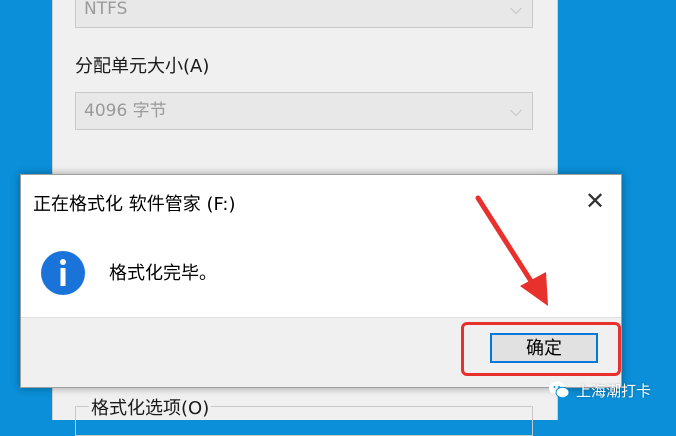 The height and width of the screenshot is (436, 676). What do you see at coordinates (559, 390) in the screenshot?
I see `wechat-icon` at bounding box center [559, 390].